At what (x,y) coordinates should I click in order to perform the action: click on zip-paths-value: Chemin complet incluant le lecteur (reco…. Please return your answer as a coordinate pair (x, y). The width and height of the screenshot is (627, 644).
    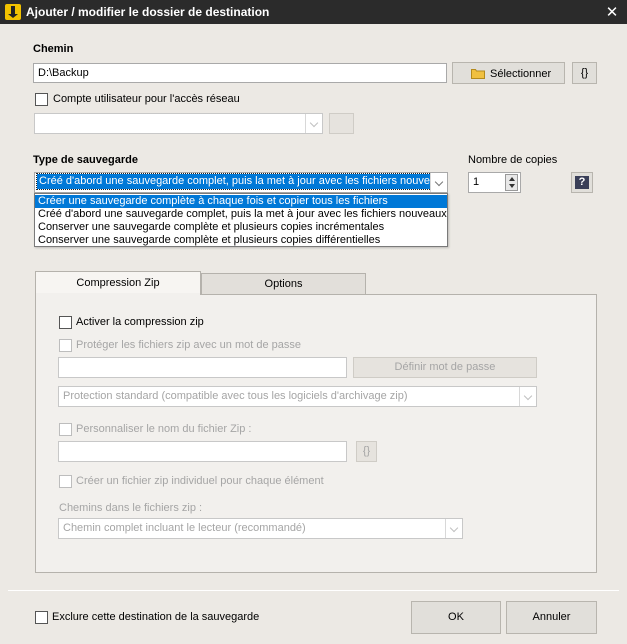
    Looking at the image, I should click on (184, 528).